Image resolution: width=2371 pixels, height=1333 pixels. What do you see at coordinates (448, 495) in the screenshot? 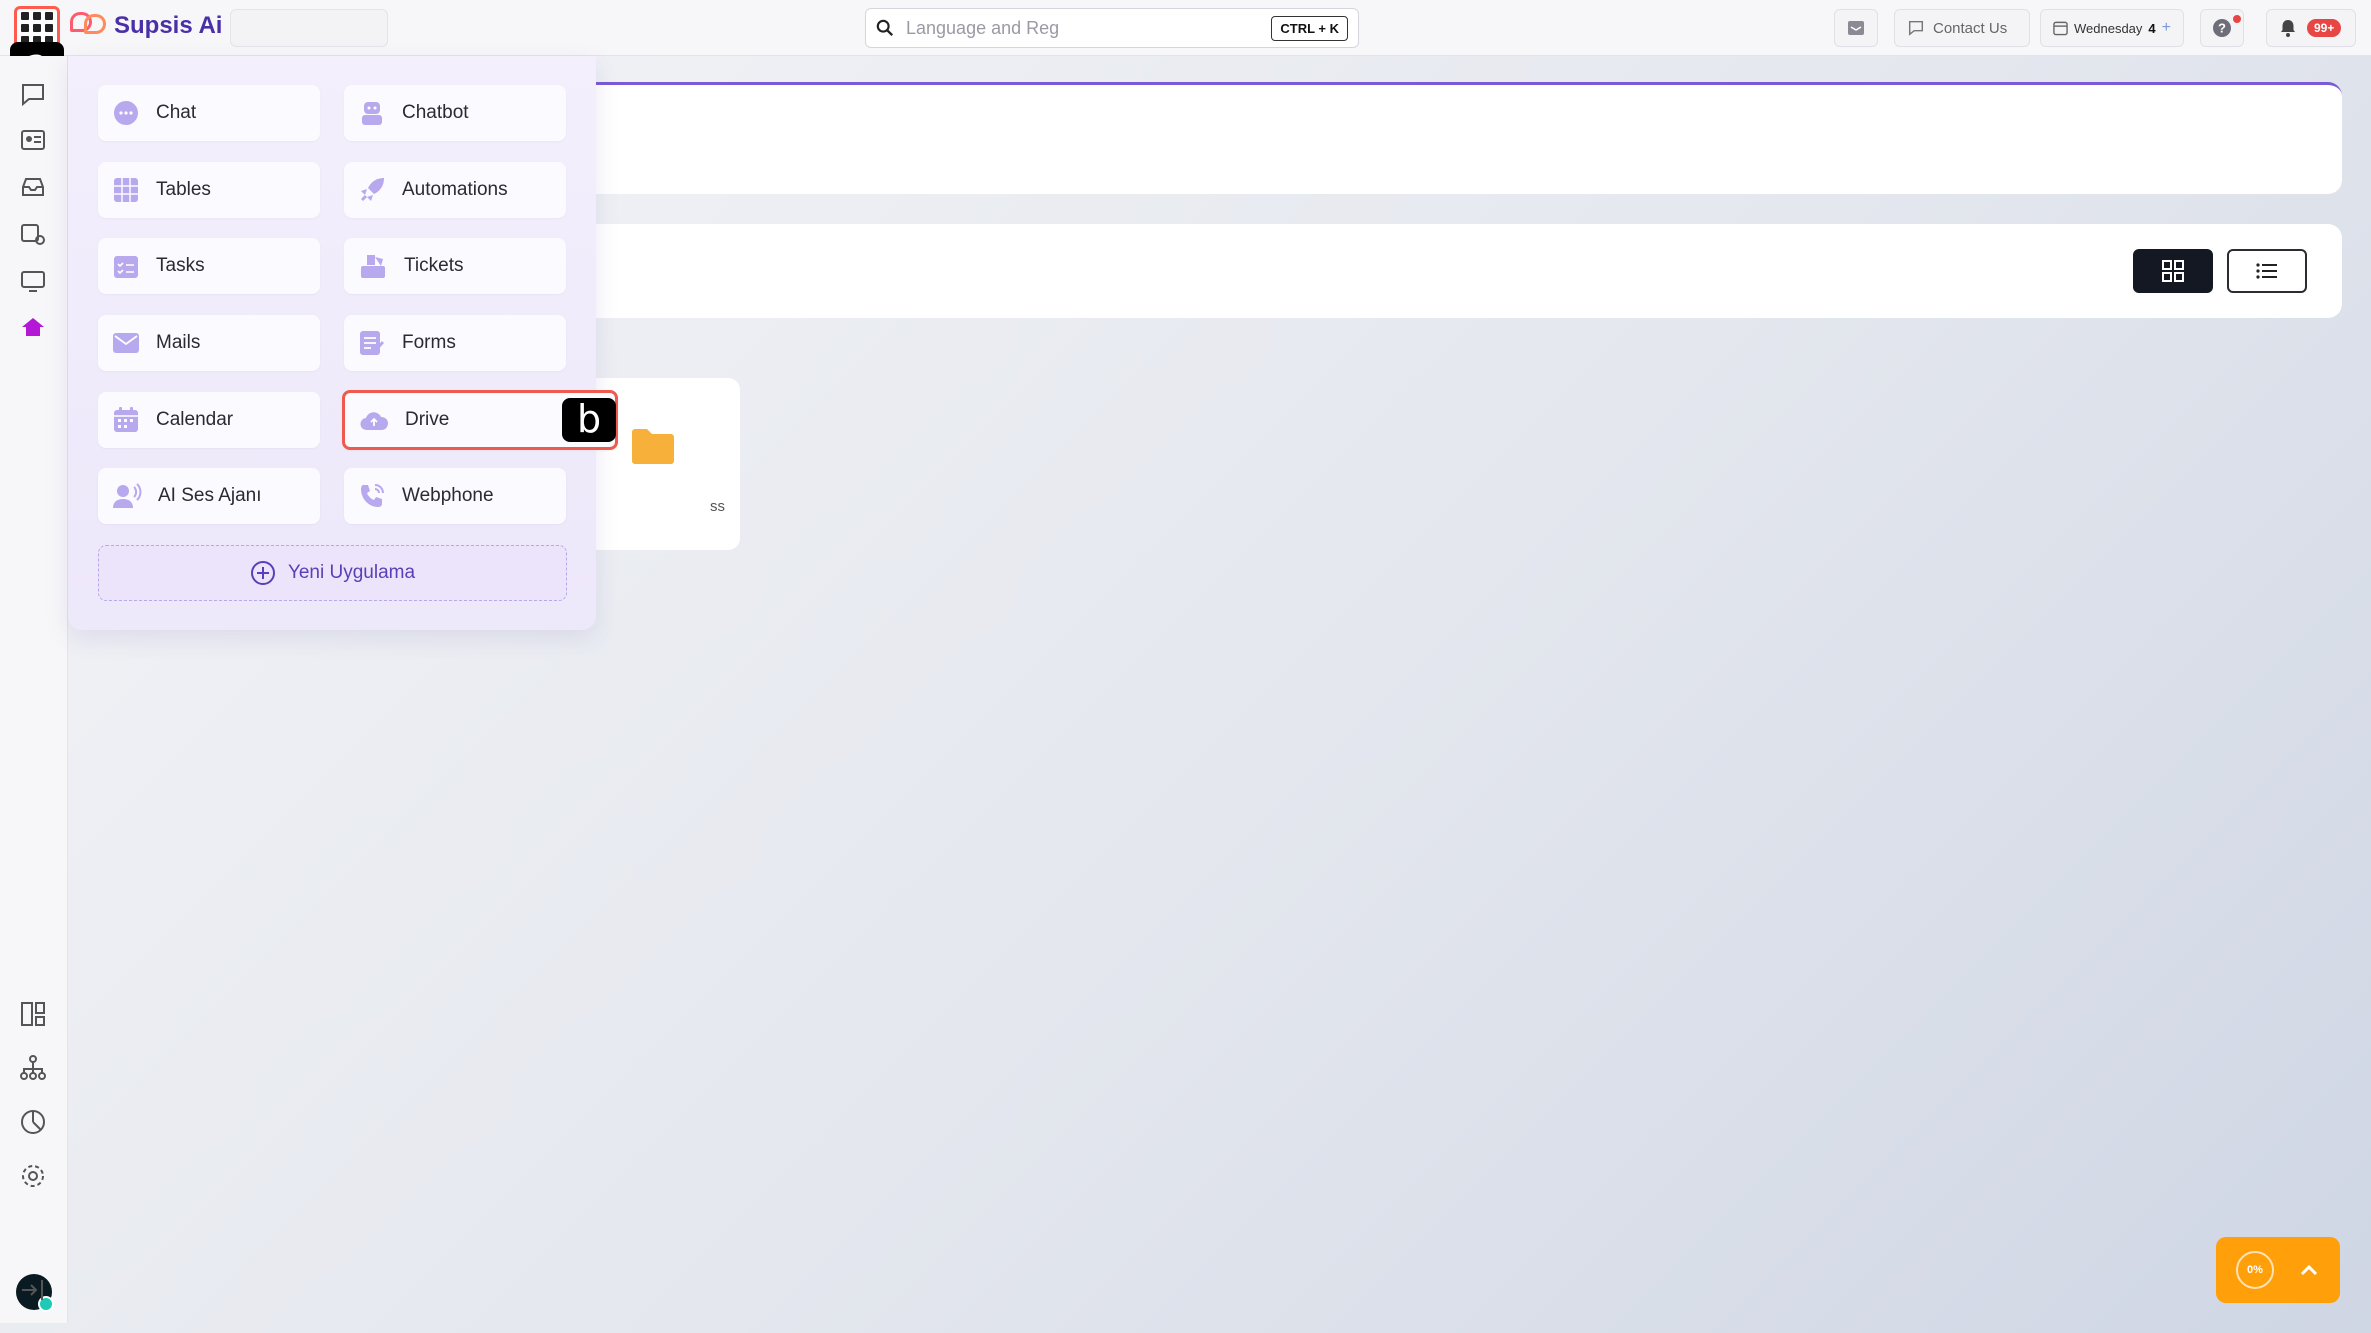
I see `menu-item-label: Webphone` at bounding box center [448, 495].